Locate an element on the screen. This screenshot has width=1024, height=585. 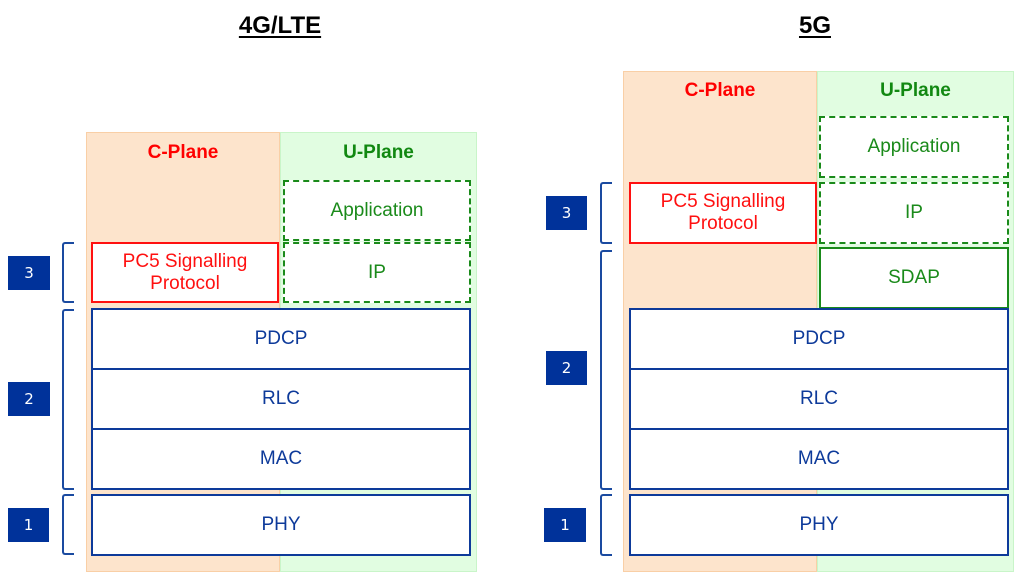
title-5g: 5G is located at coordinates (814, 25).